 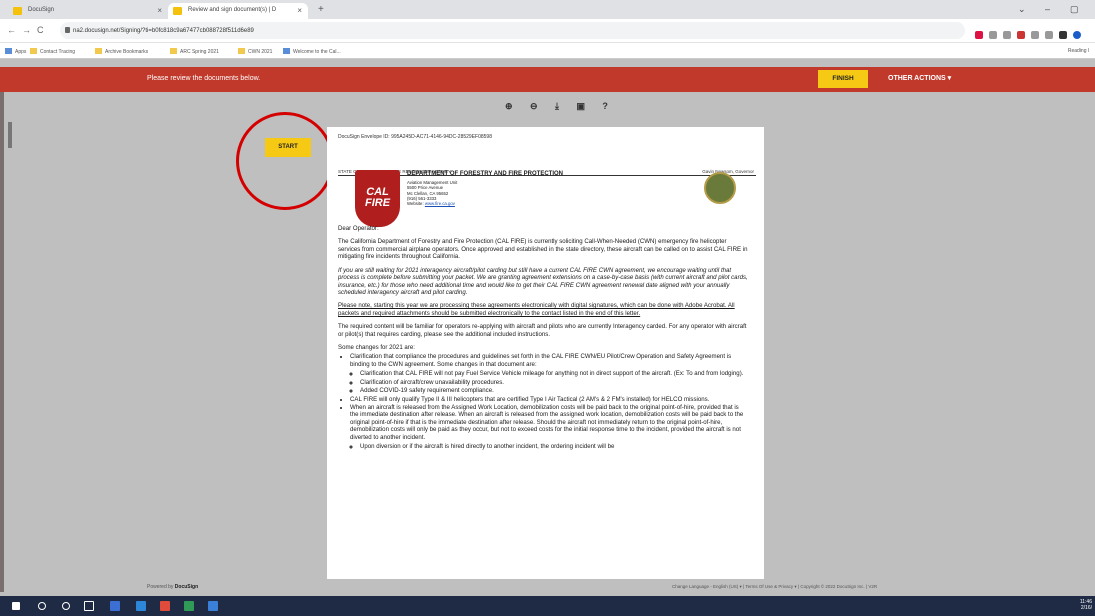 I want to click on star-icon, so click(x=1007, y=35).